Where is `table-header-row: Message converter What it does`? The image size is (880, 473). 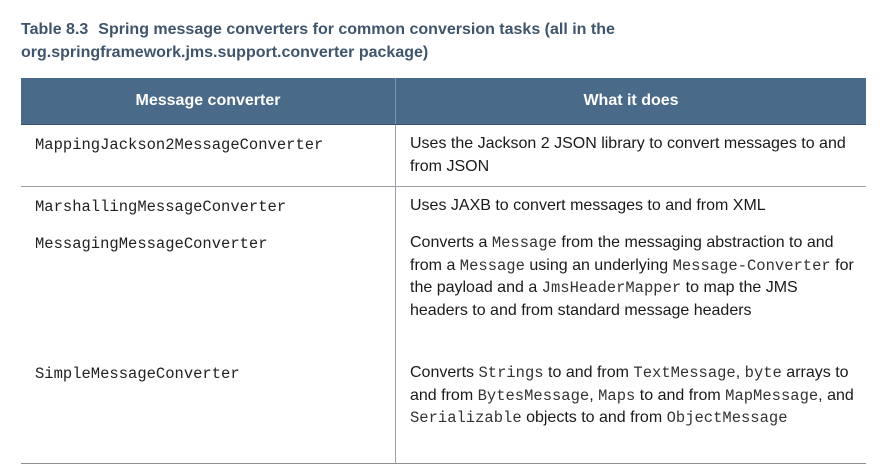 table-header-row: Message converter What it does is located at coordinates (443, 101).